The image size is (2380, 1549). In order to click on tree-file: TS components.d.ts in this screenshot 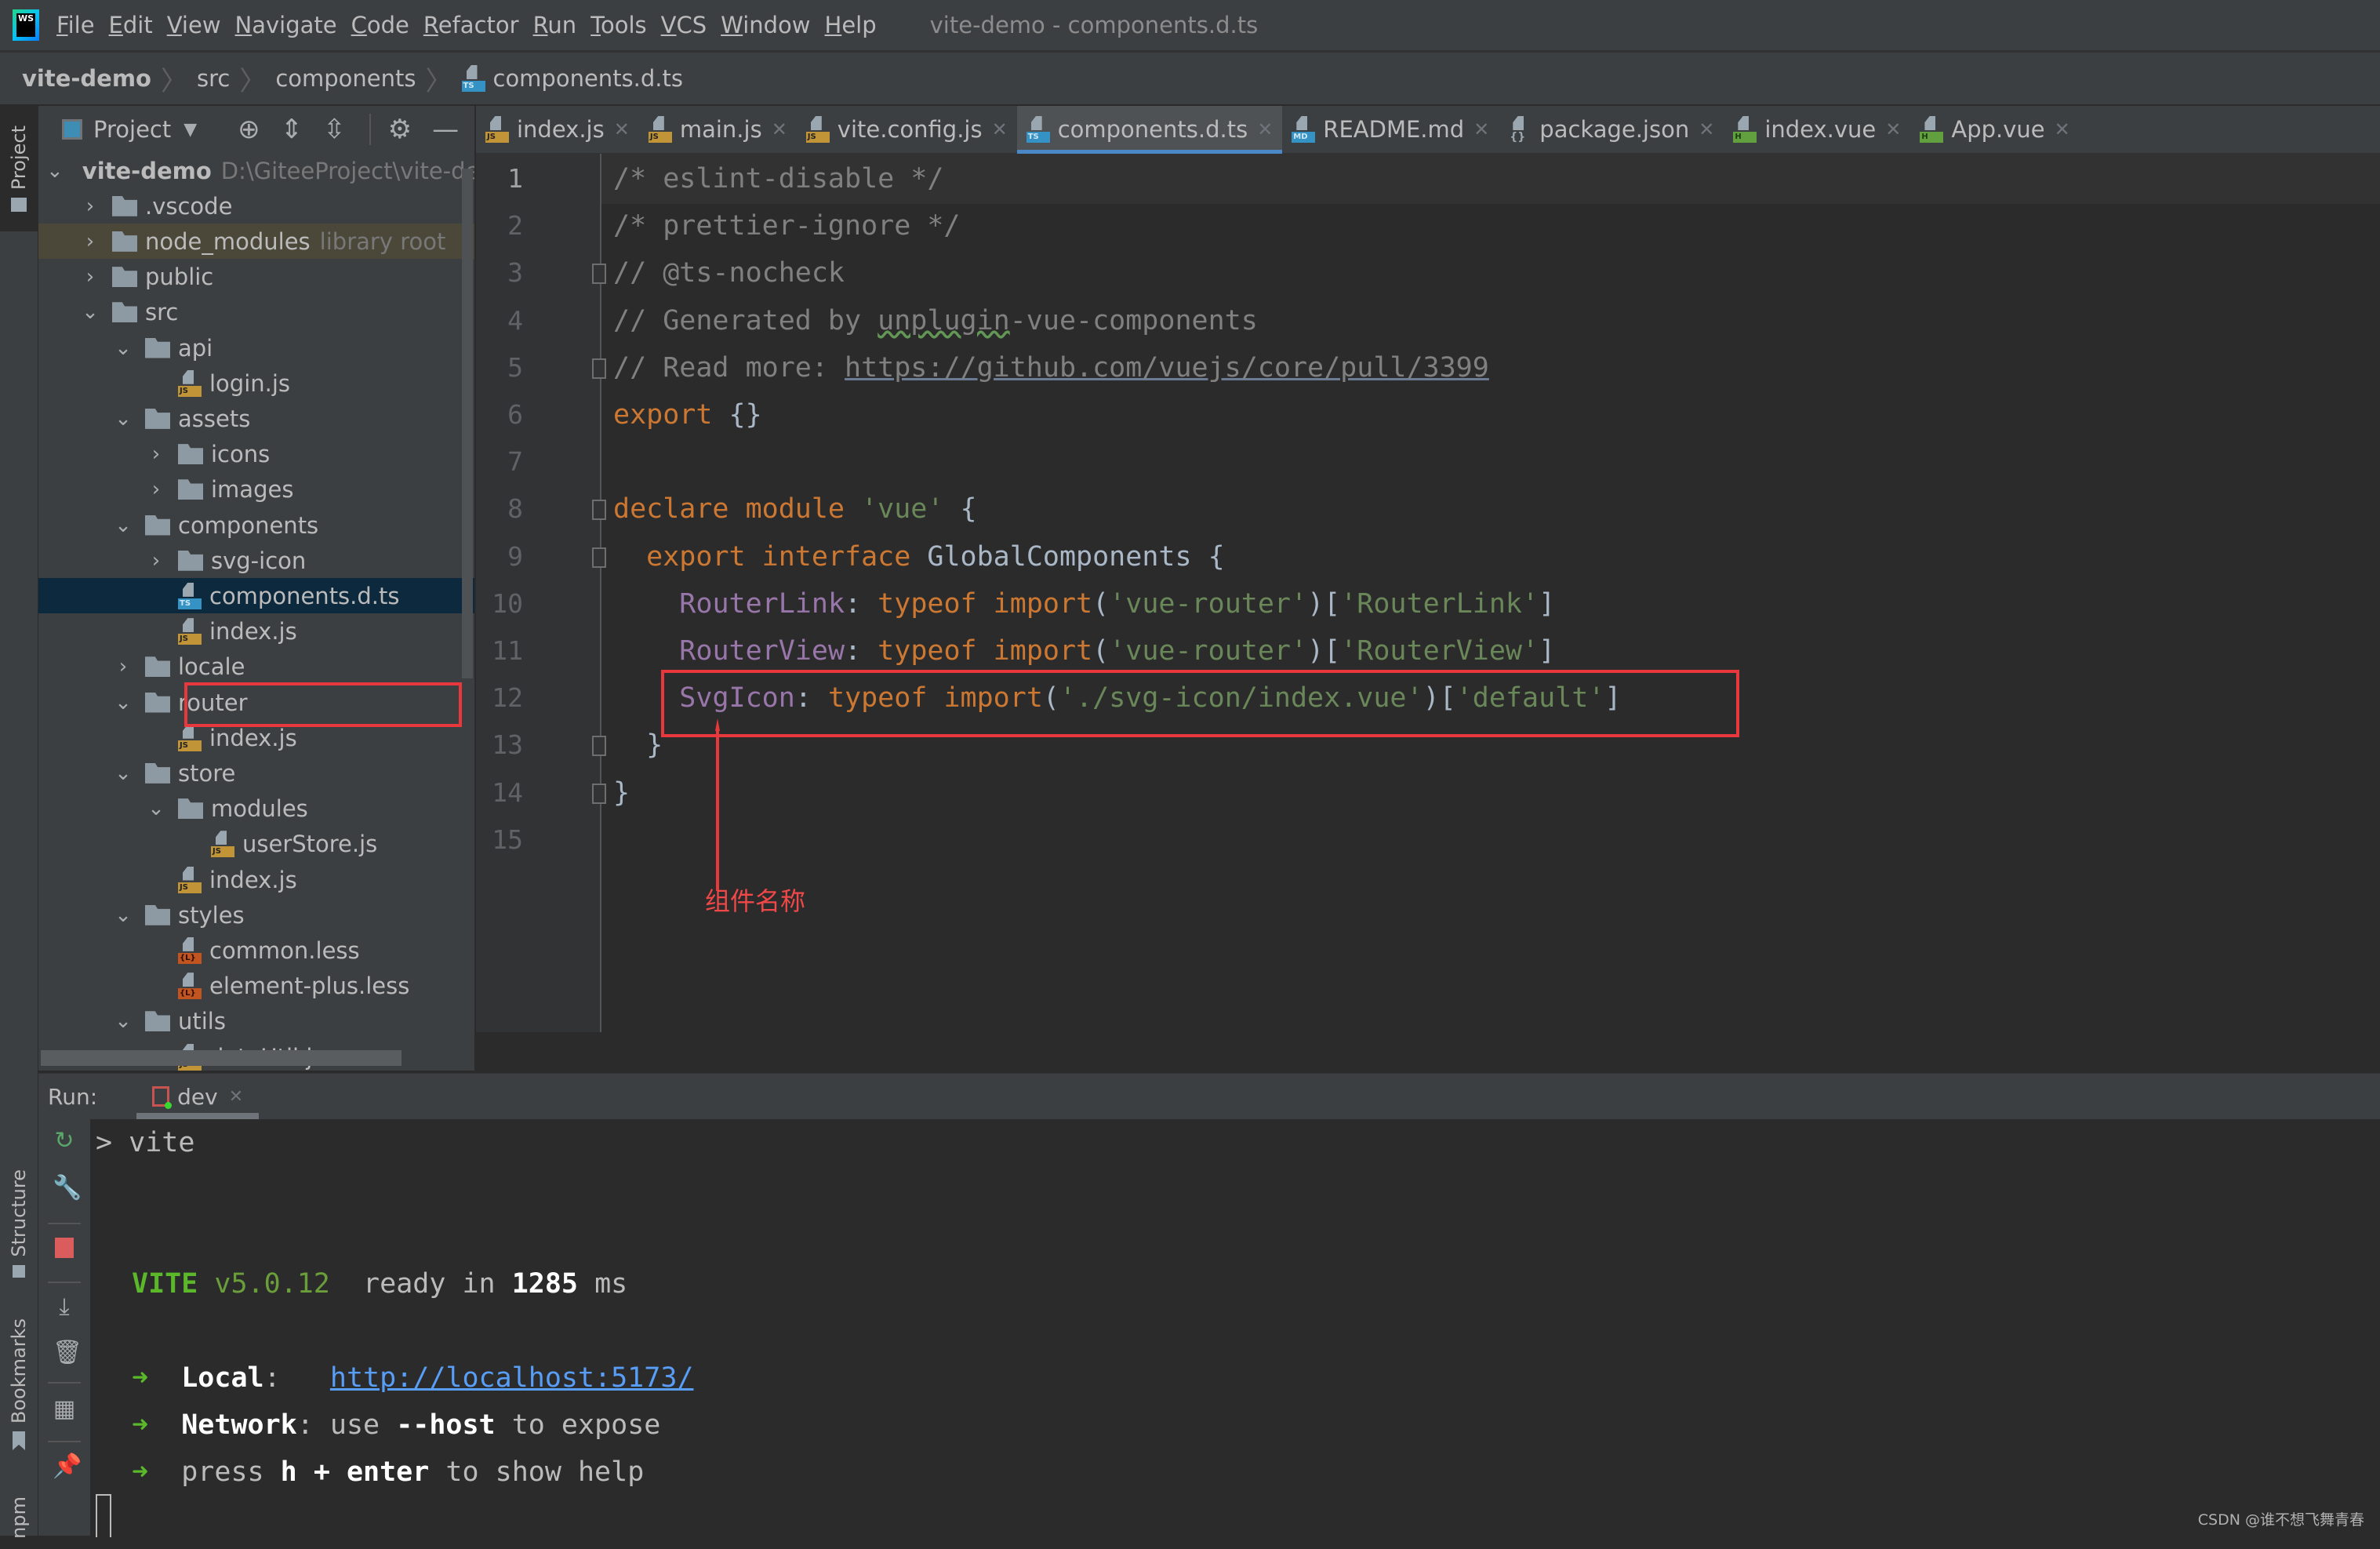, I will do `click(256, 596)`.